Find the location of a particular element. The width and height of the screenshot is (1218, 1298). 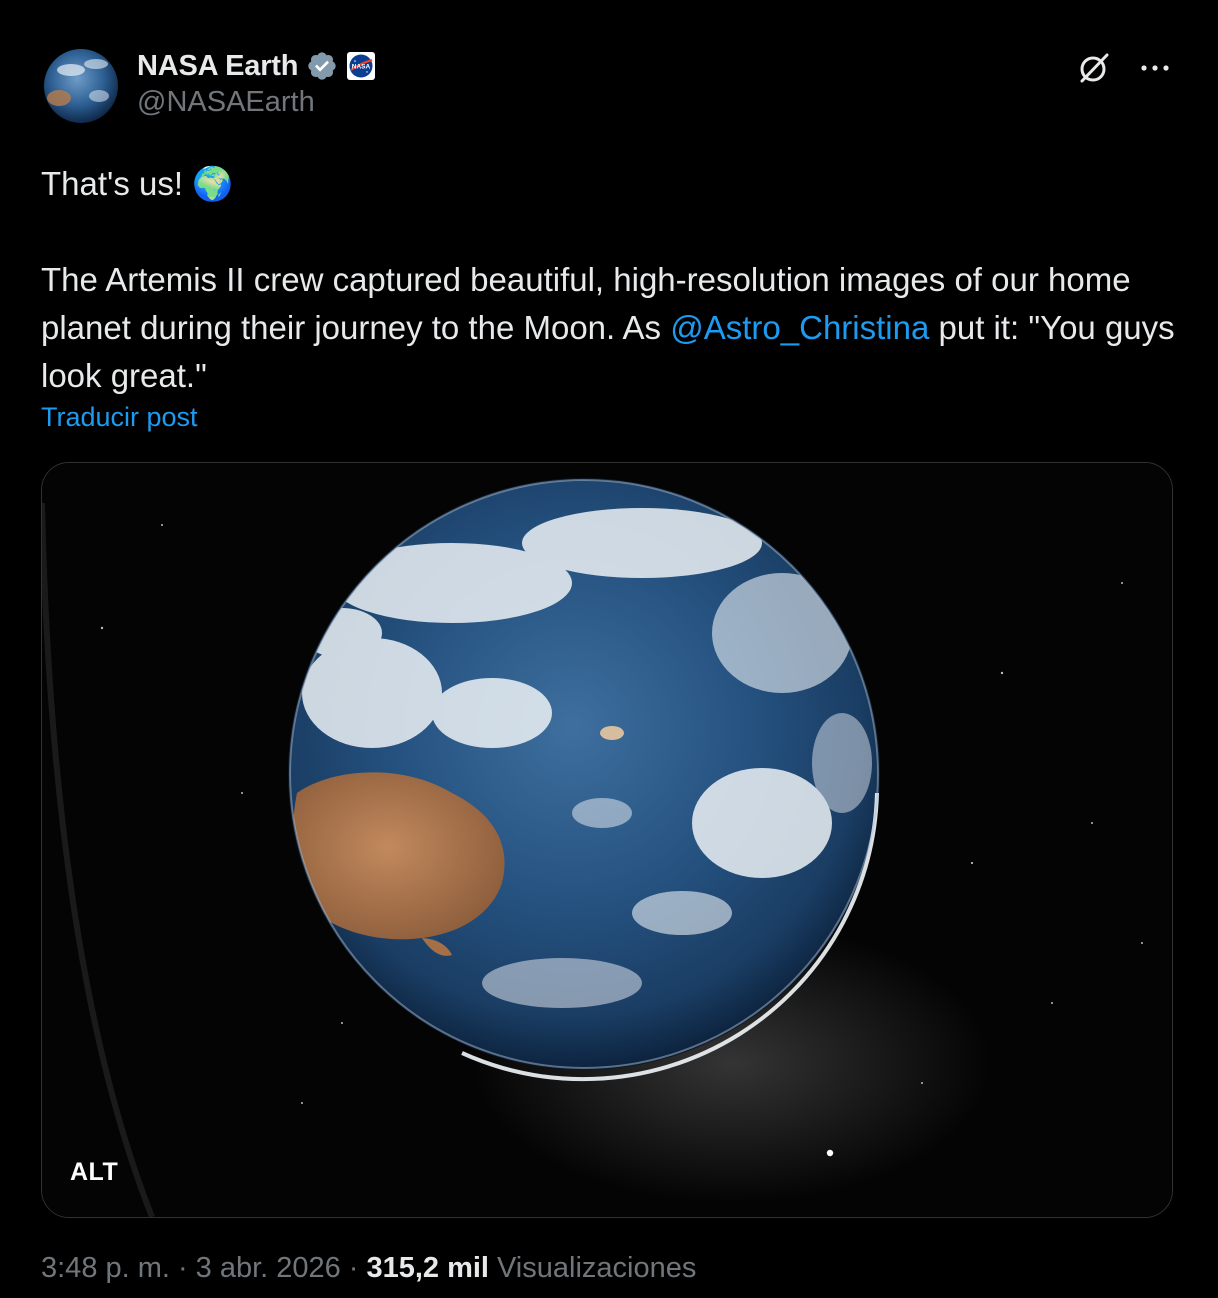

grok-icon is located at coordinates (1094, 68).